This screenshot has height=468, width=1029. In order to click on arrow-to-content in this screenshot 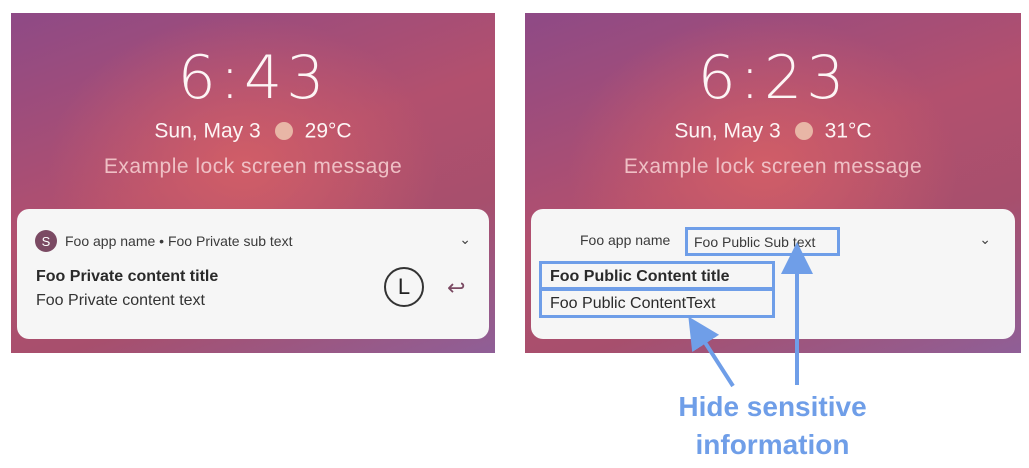, I will do `click(711, 352)`.